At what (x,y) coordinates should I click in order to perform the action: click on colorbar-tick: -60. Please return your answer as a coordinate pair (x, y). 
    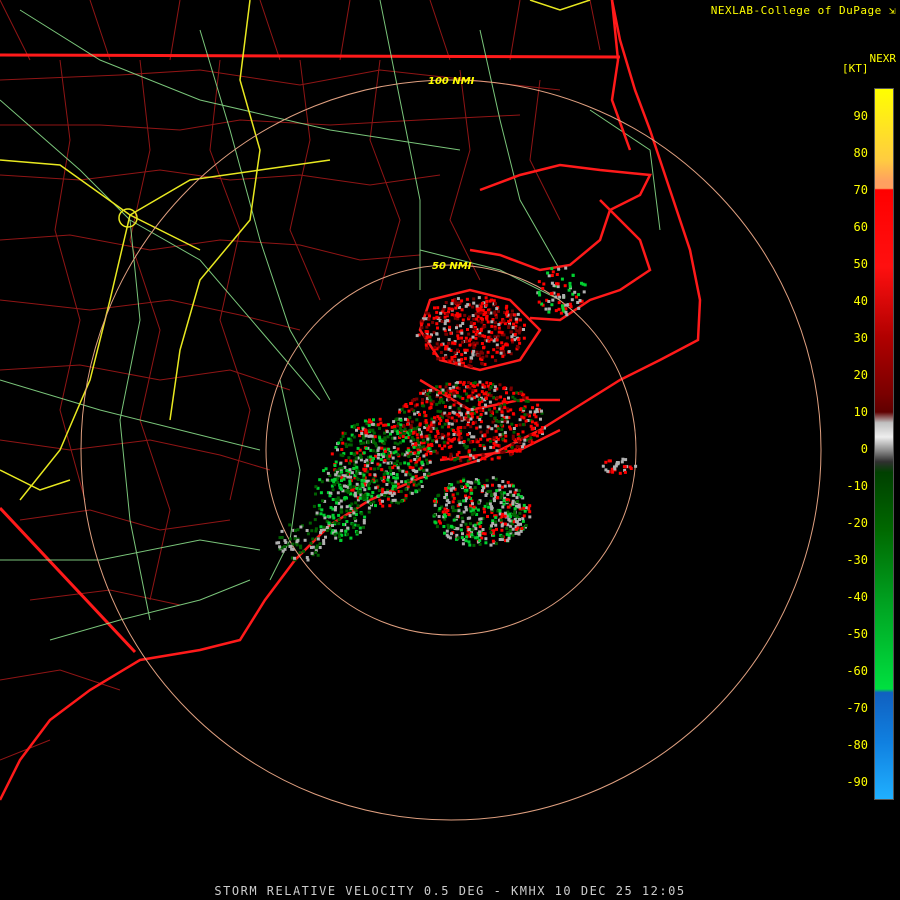
    Looking at the image, I should click on (857, 671).